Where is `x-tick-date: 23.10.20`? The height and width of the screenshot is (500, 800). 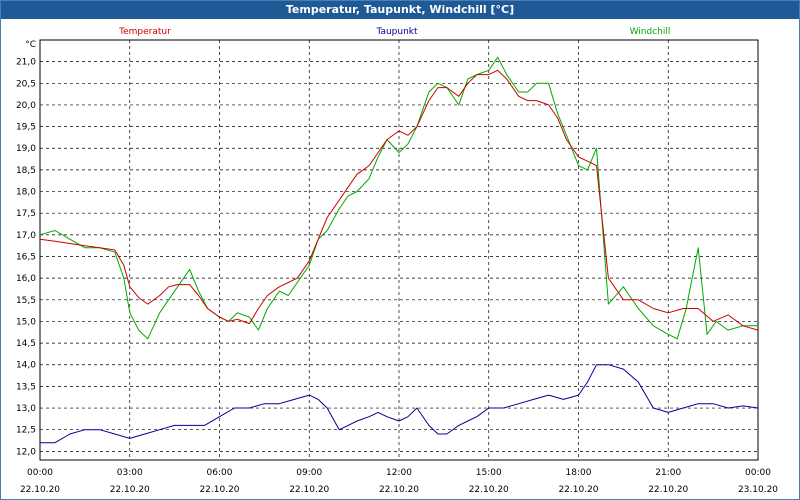
x-tick-date: 23.10.20 is located at coordinates (758, 490).